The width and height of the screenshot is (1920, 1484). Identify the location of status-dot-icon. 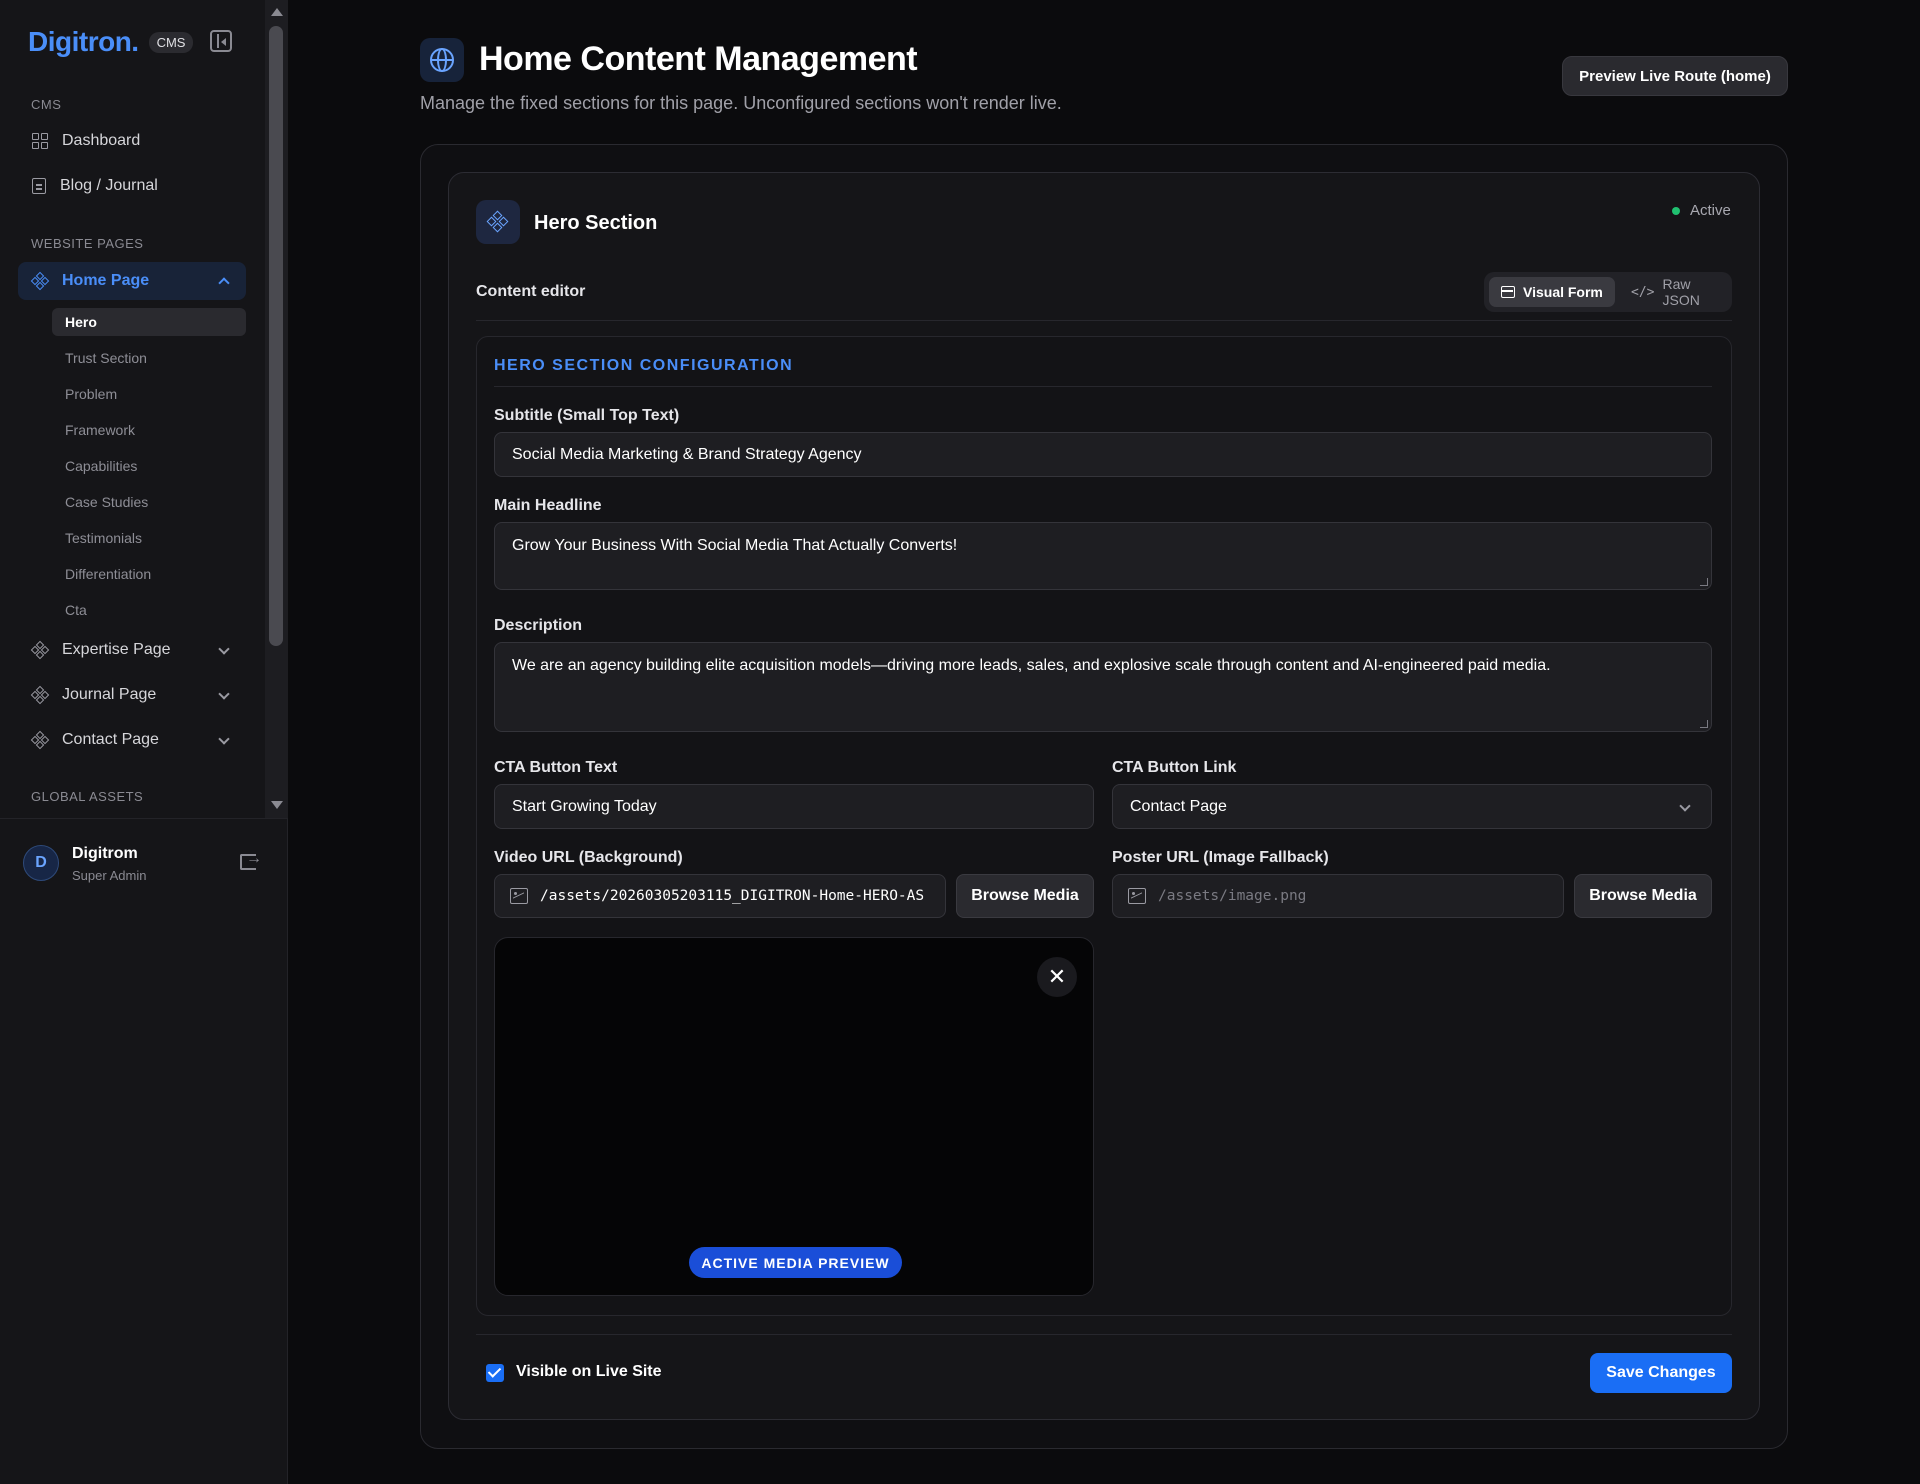
(1676, 210).